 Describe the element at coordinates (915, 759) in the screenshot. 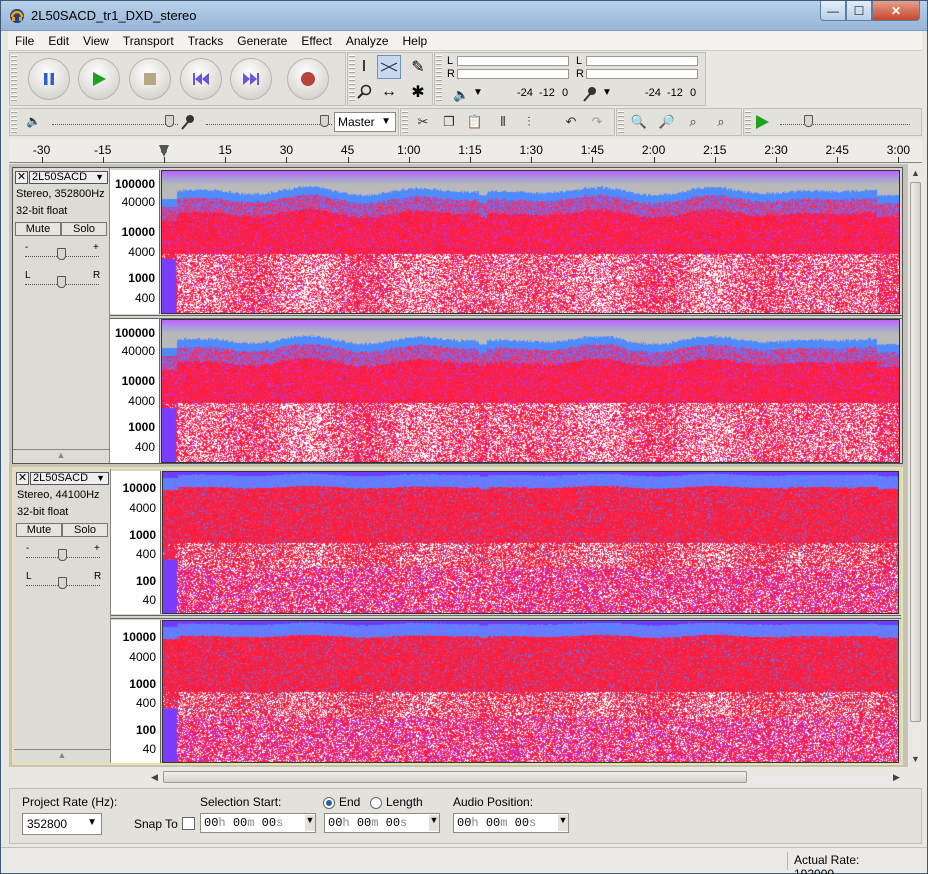

I see `scroll-down-icon: ▼` at that location.